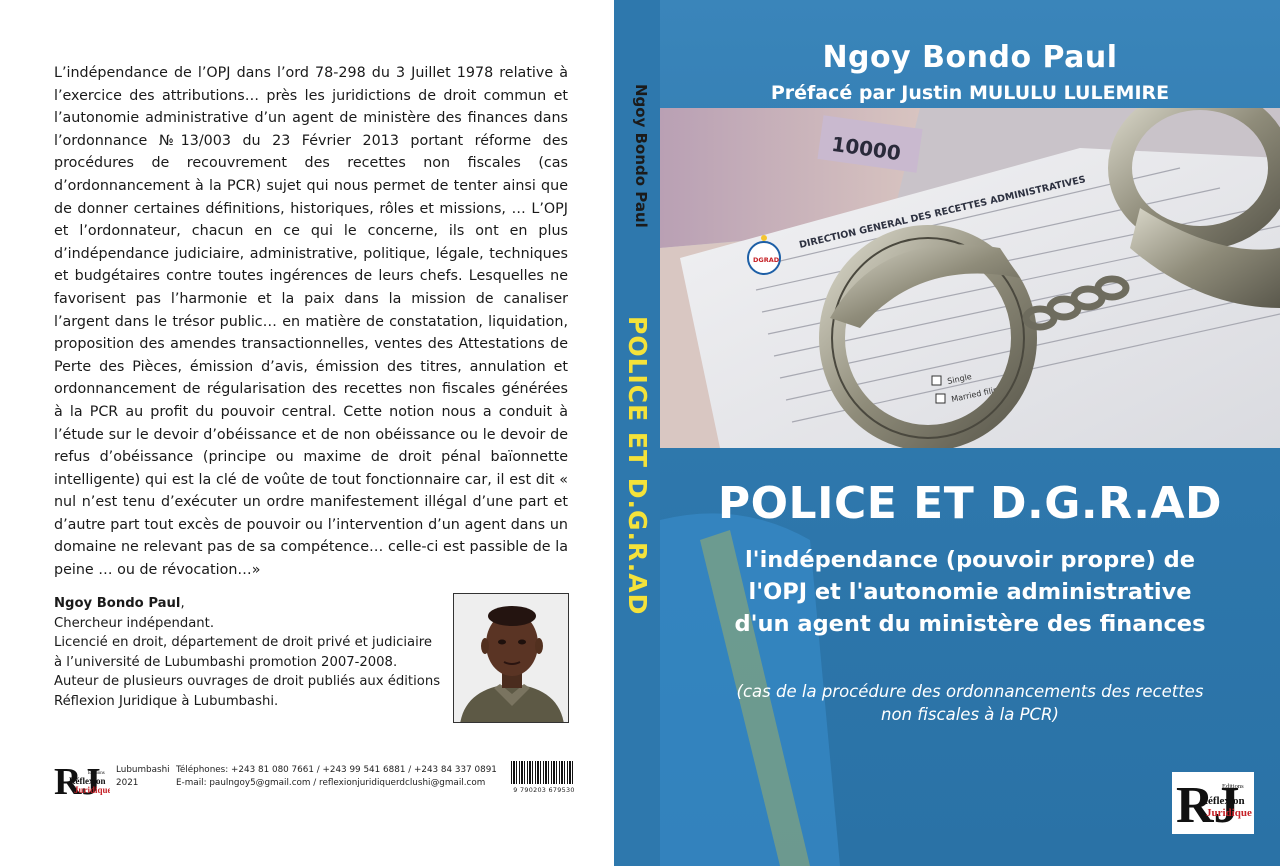  What do you see at coordinates (641, 156) in the screenshot?
I see `spine-author: Ngoy Bondo Paul` at bounding box center [641, 156].